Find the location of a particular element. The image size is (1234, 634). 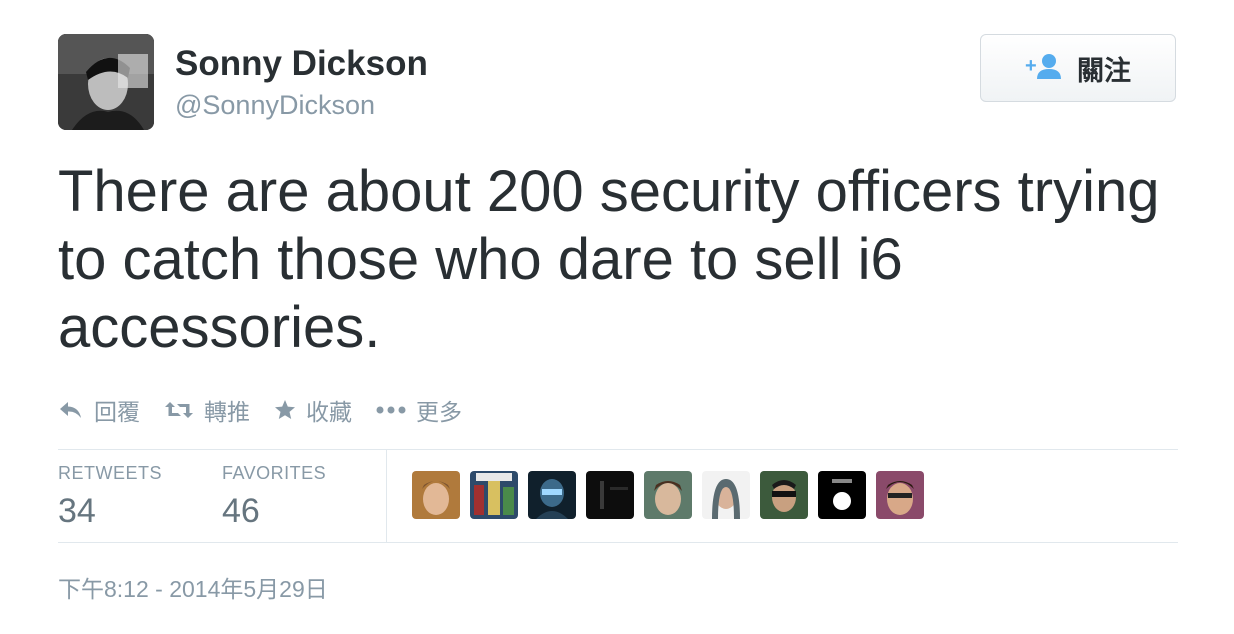

stats-vertical-divider is located at coordinates (386, 495).